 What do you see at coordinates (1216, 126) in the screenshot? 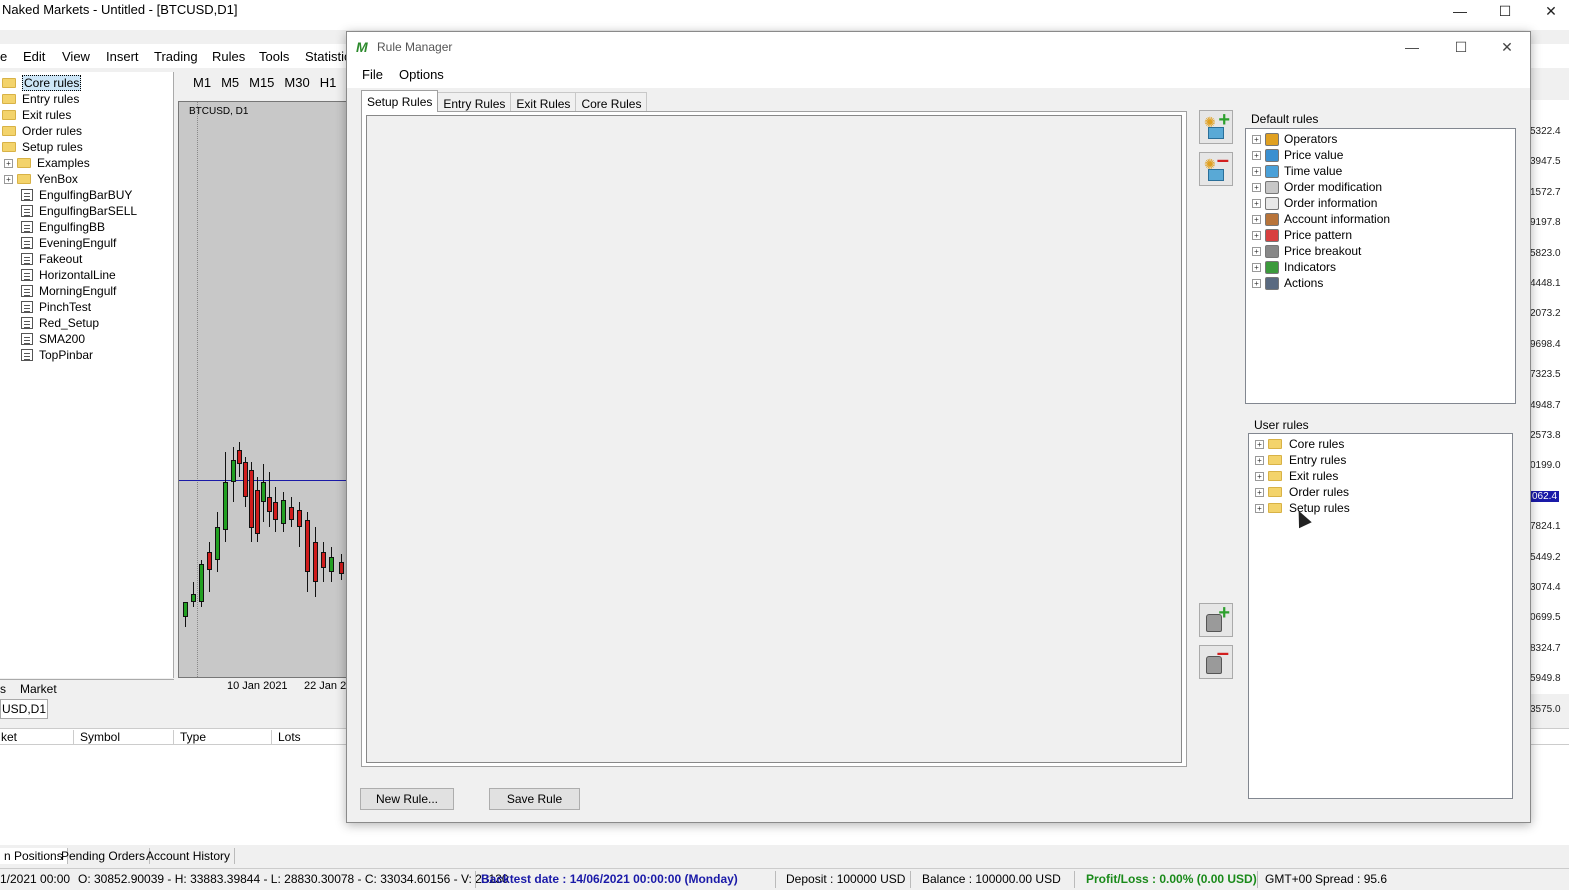
I see `add-default-rule-button: ✺ +` at bounding box center [1216, 126].